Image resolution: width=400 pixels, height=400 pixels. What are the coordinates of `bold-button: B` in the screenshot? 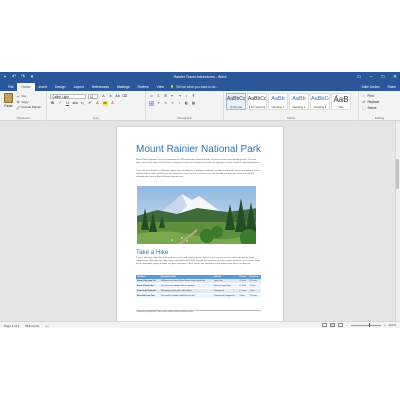 It's located at (52, 103).